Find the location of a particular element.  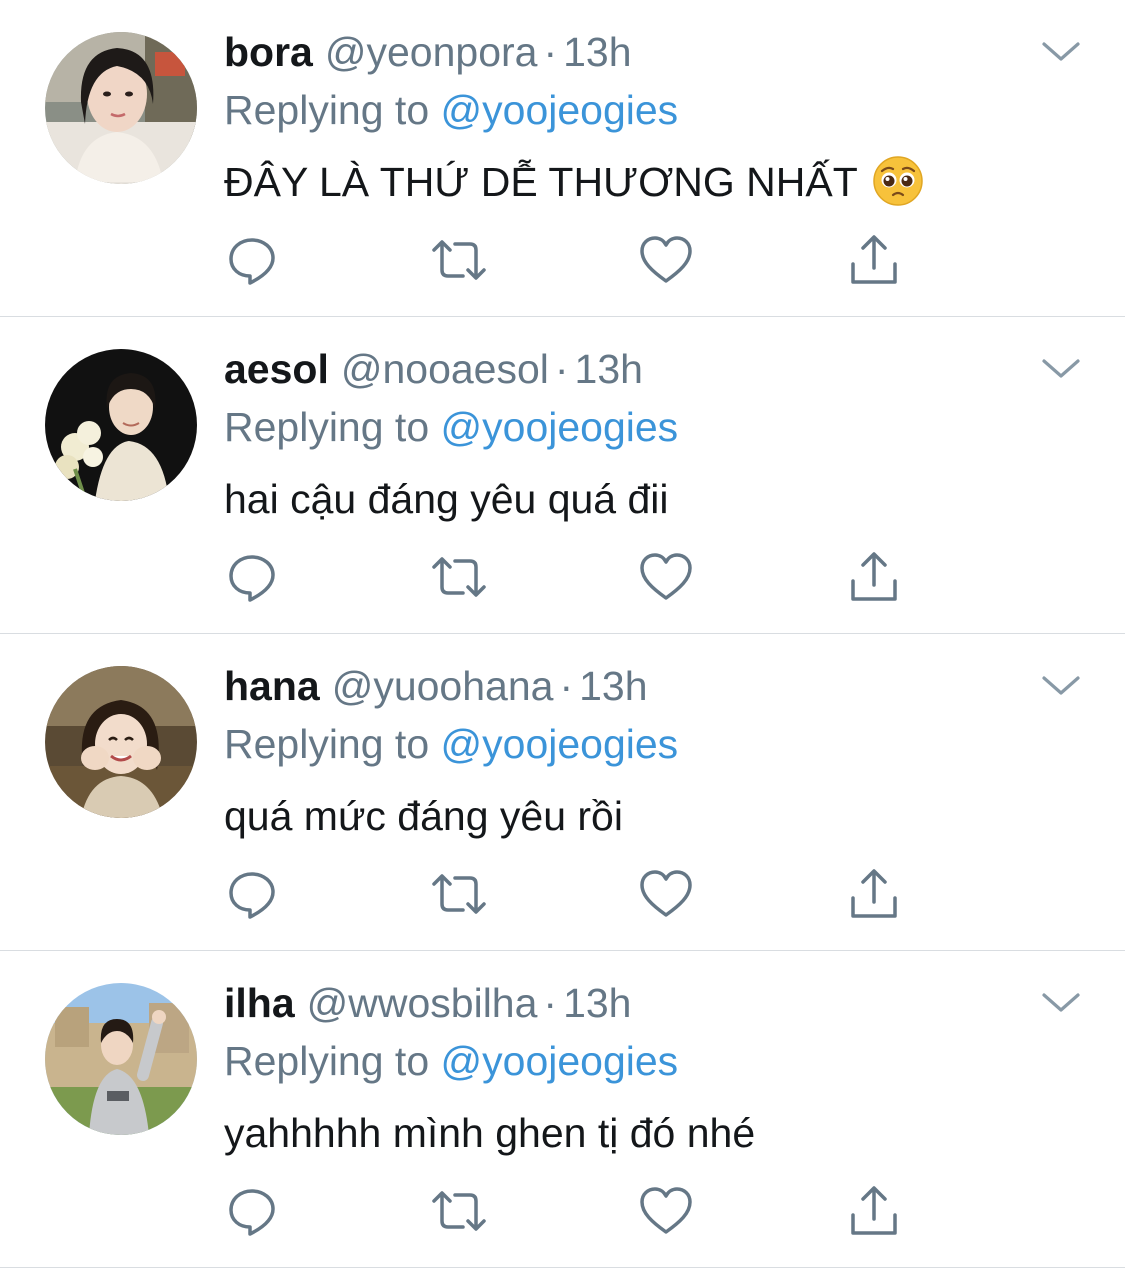

tweet-header: hana @yuoohana · 13h is located at coordinates (436, 686).